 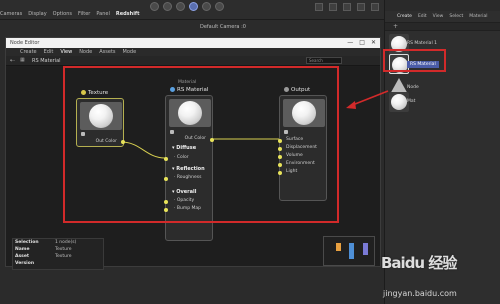 I want to click on minimize-icon: —, so click(x=350, y=42).